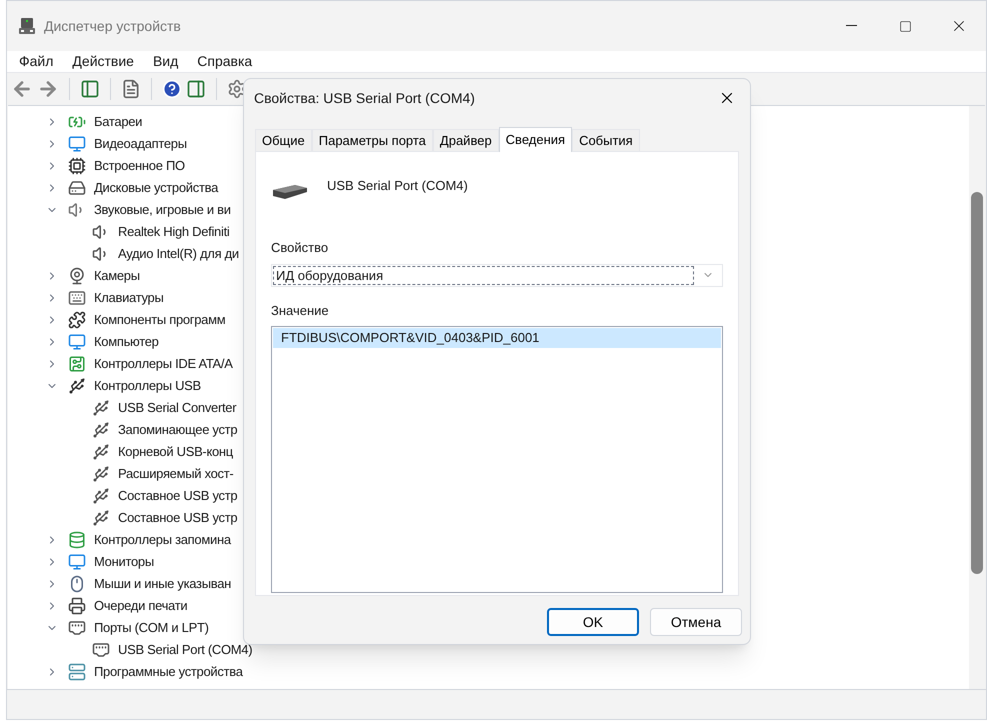 The height and width of the screenshot is (726, 987). What do you see at coordinates (497, 338) in the screenshot?
I see `list-item: FTDIBUS\COMPORT&VID_0403&PID_6001` at bounding box center [497, 338].